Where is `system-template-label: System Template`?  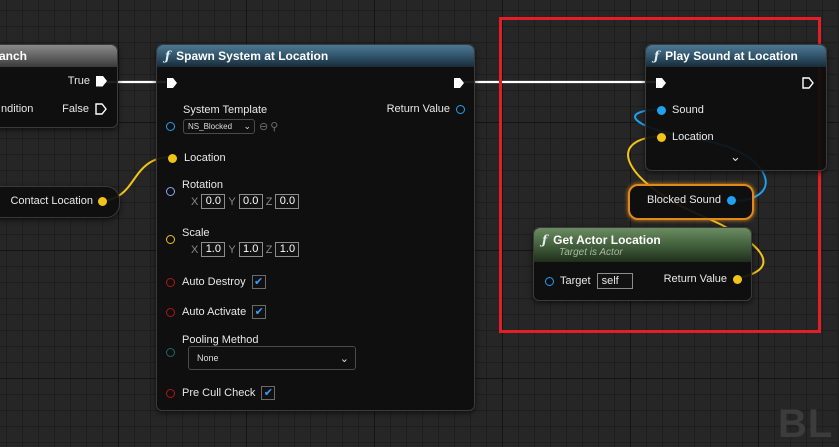 system-template-label: System Template is located at coordinates (225, 110).